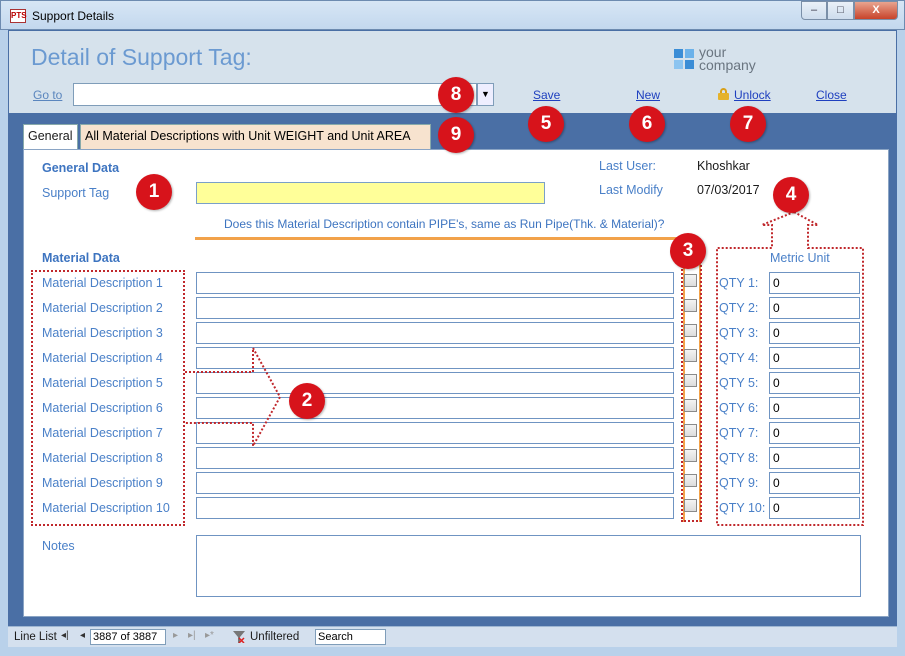  I want to click on badge-2: 2, so click(307, 401).